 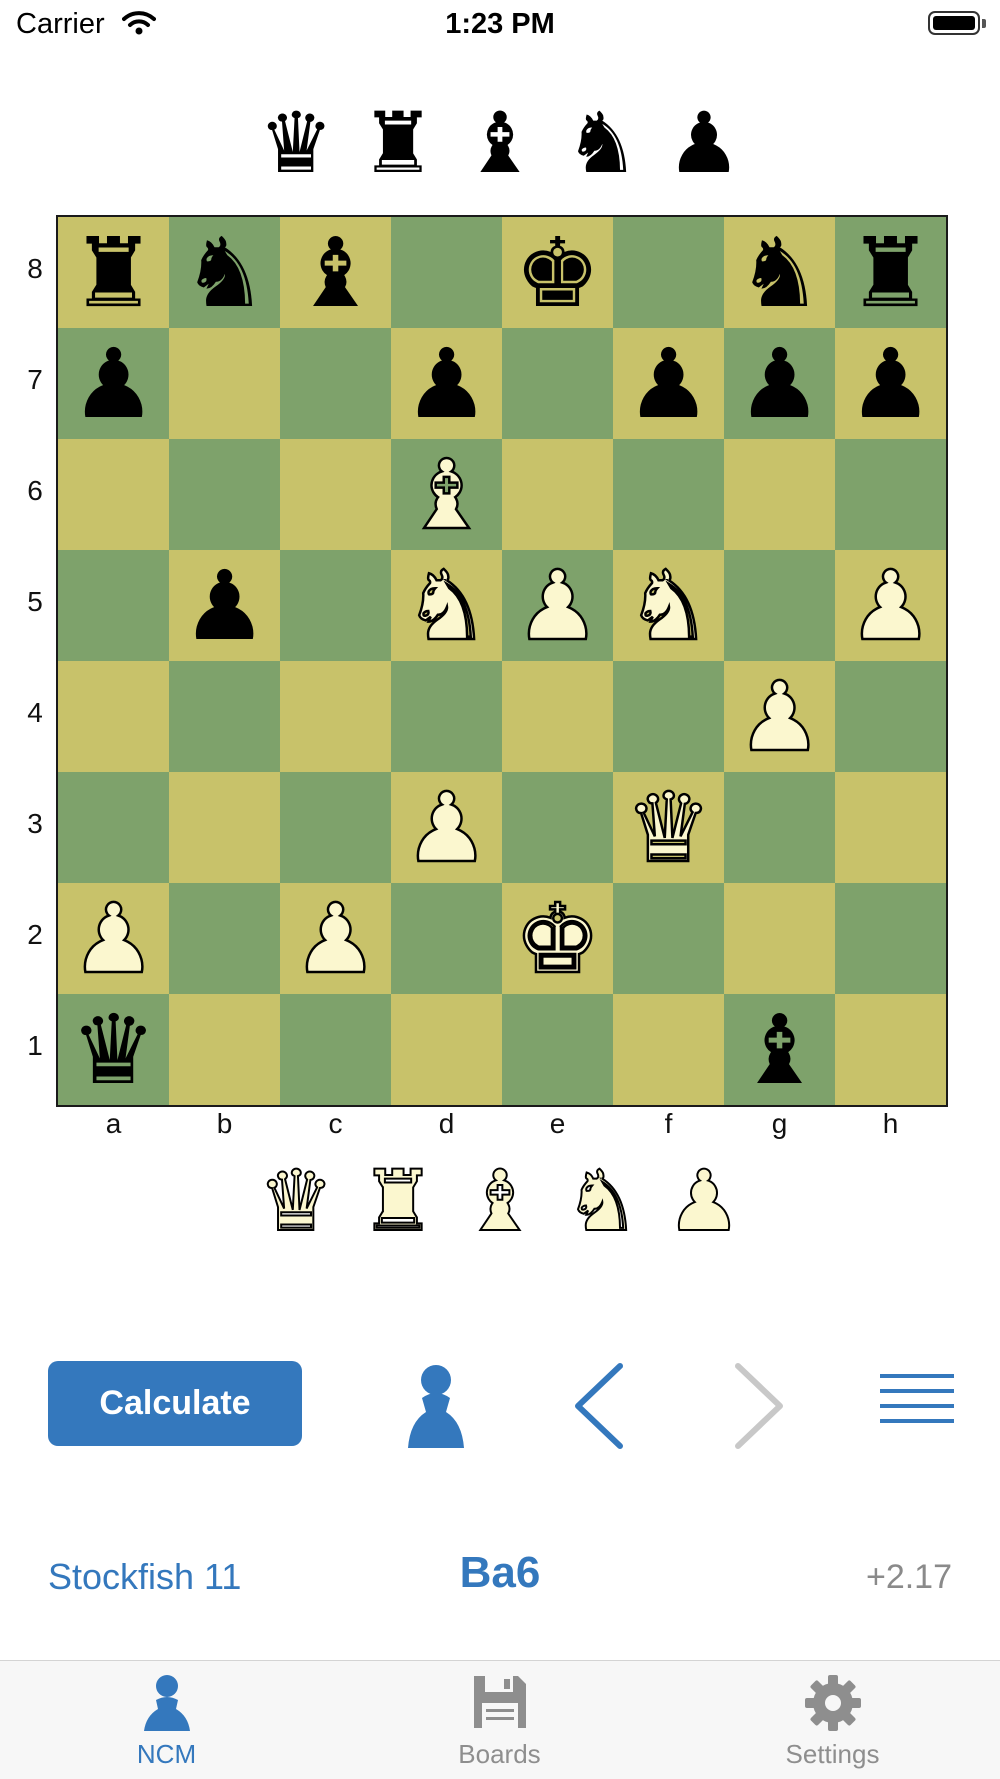 I want to click on square-b2, so click(x=224, y=938).